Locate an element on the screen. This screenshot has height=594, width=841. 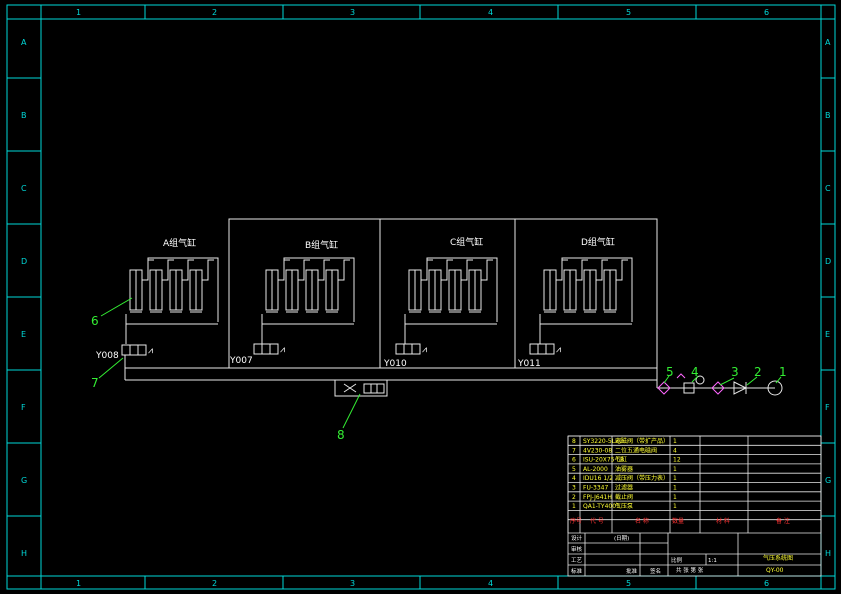
callout-number: 3 is located at coordinates (735, 372).